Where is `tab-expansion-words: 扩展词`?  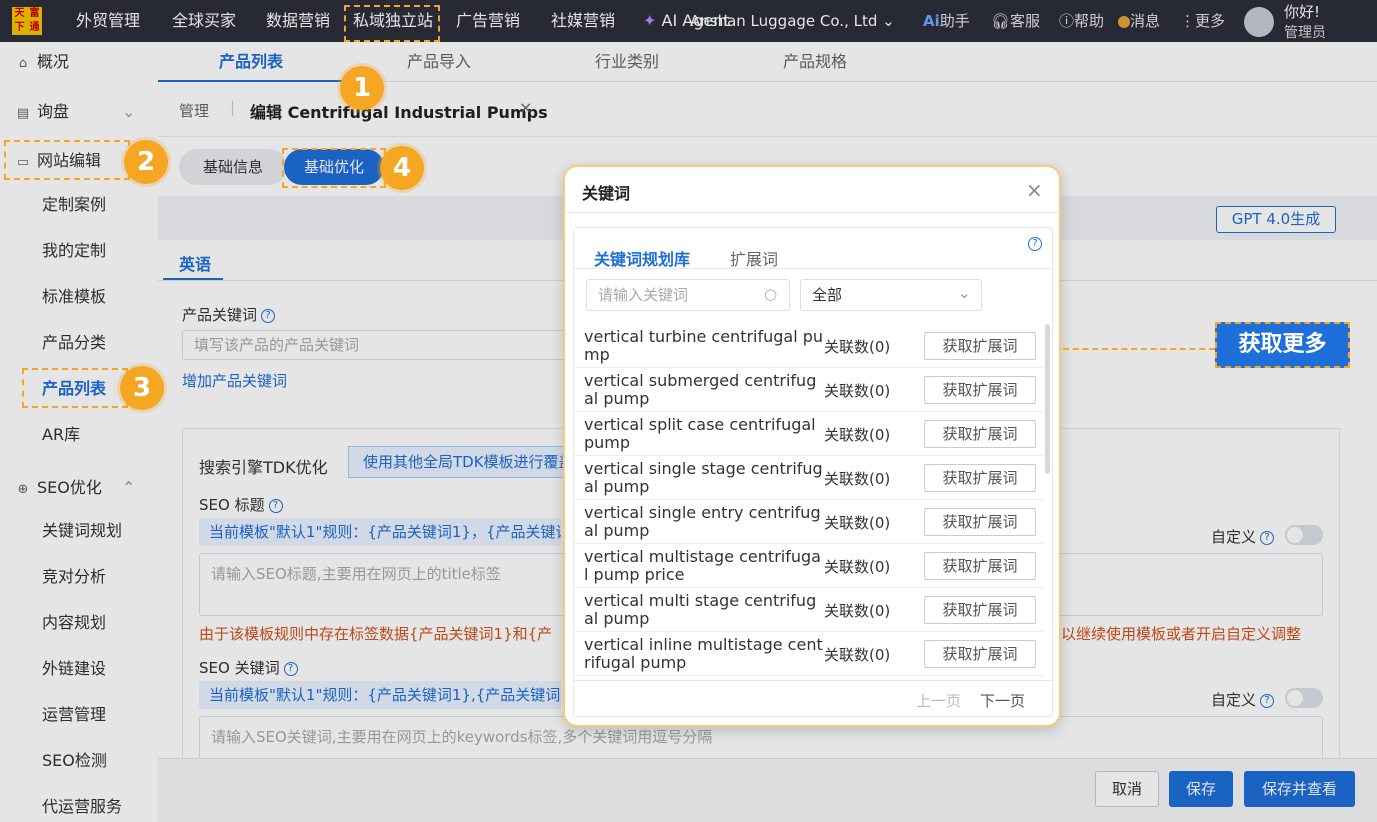
tab-expansion-words: 扩展词 is located at coordinates (754, 258).